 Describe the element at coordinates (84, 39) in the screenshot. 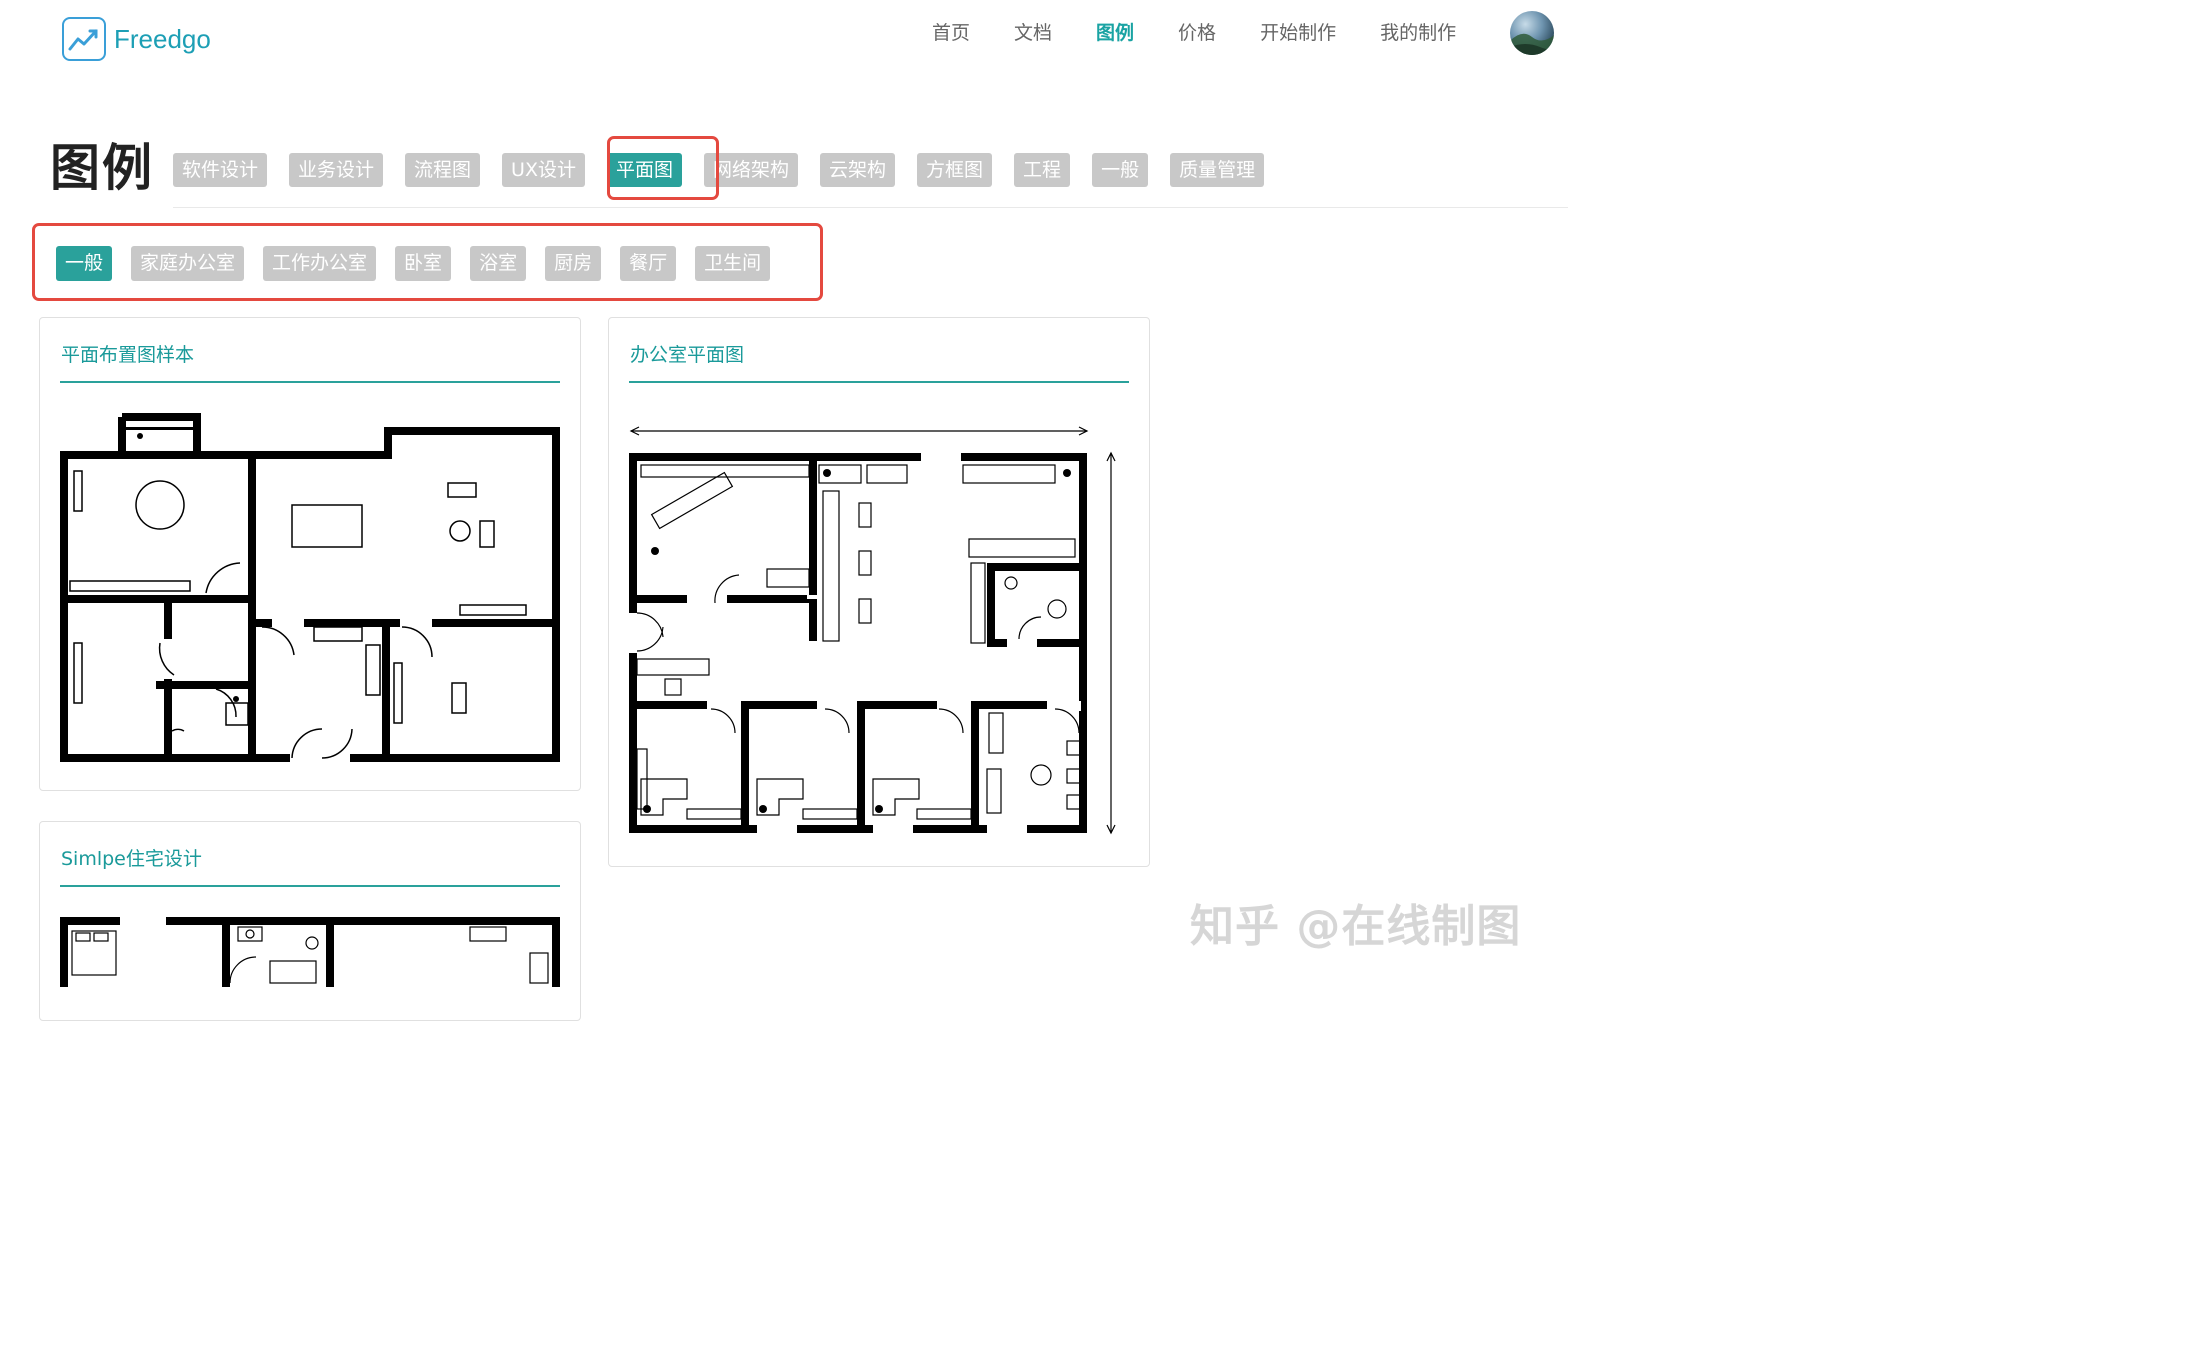

I see `trend-chart-icon` at that location.